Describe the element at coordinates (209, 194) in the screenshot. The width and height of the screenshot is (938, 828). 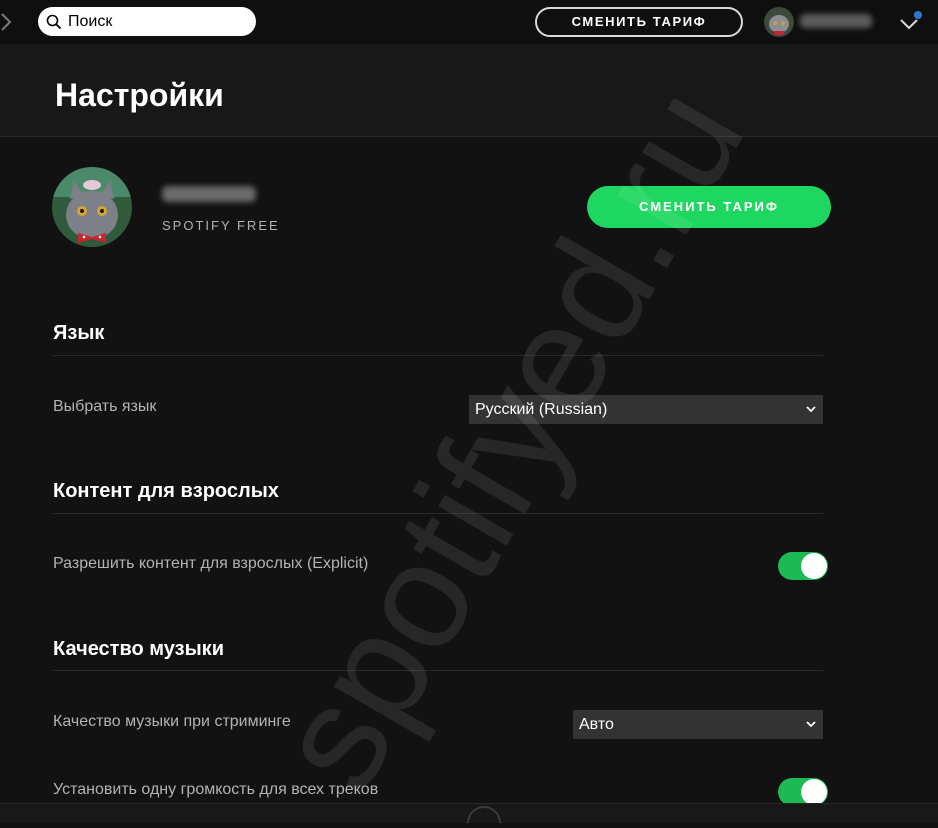
I see `profile-name-blurred` at that location.